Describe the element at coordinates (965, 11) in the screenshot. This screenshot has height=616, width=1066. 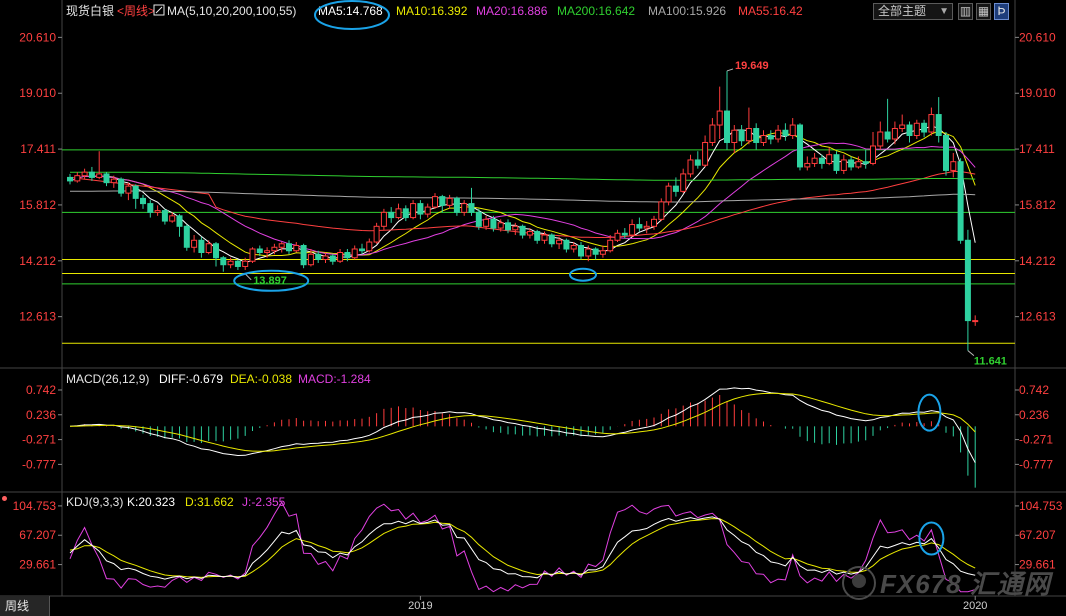
I see `volume-toggle-button: ▥` at that location.